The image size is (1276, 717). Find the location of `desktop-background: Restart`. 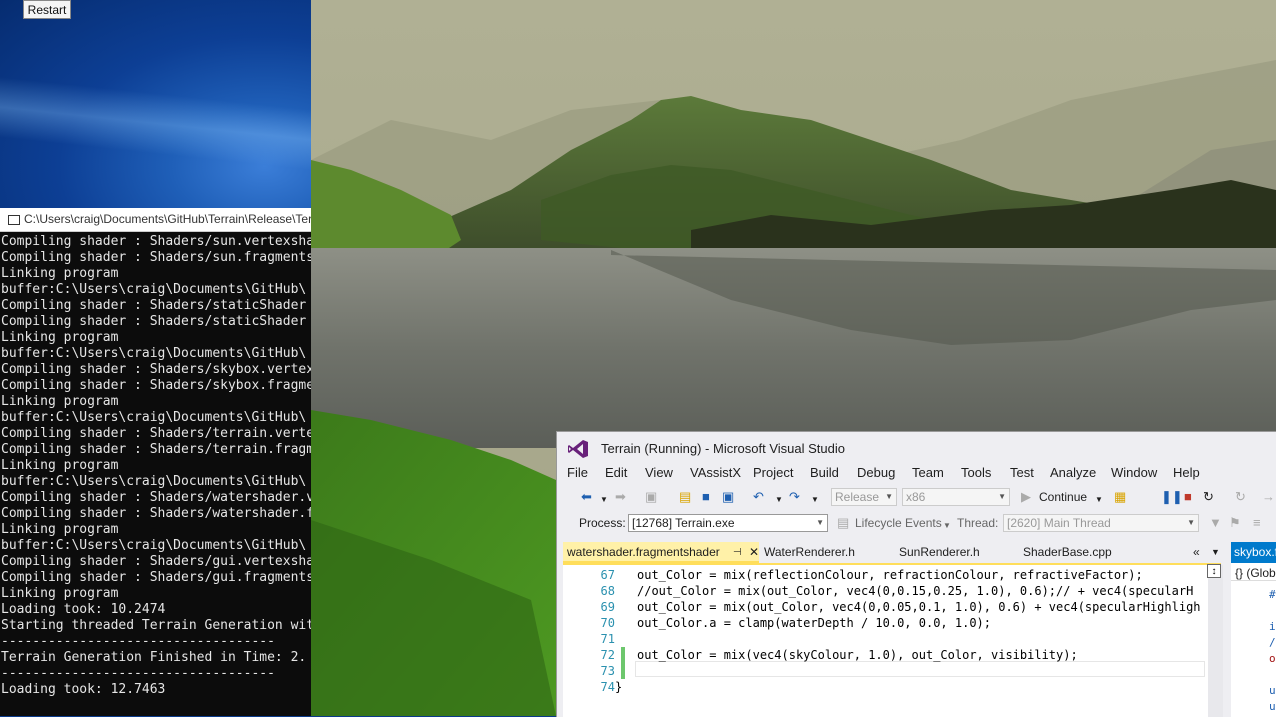

desktop-background: Restart is located at coordinates (155, 104).